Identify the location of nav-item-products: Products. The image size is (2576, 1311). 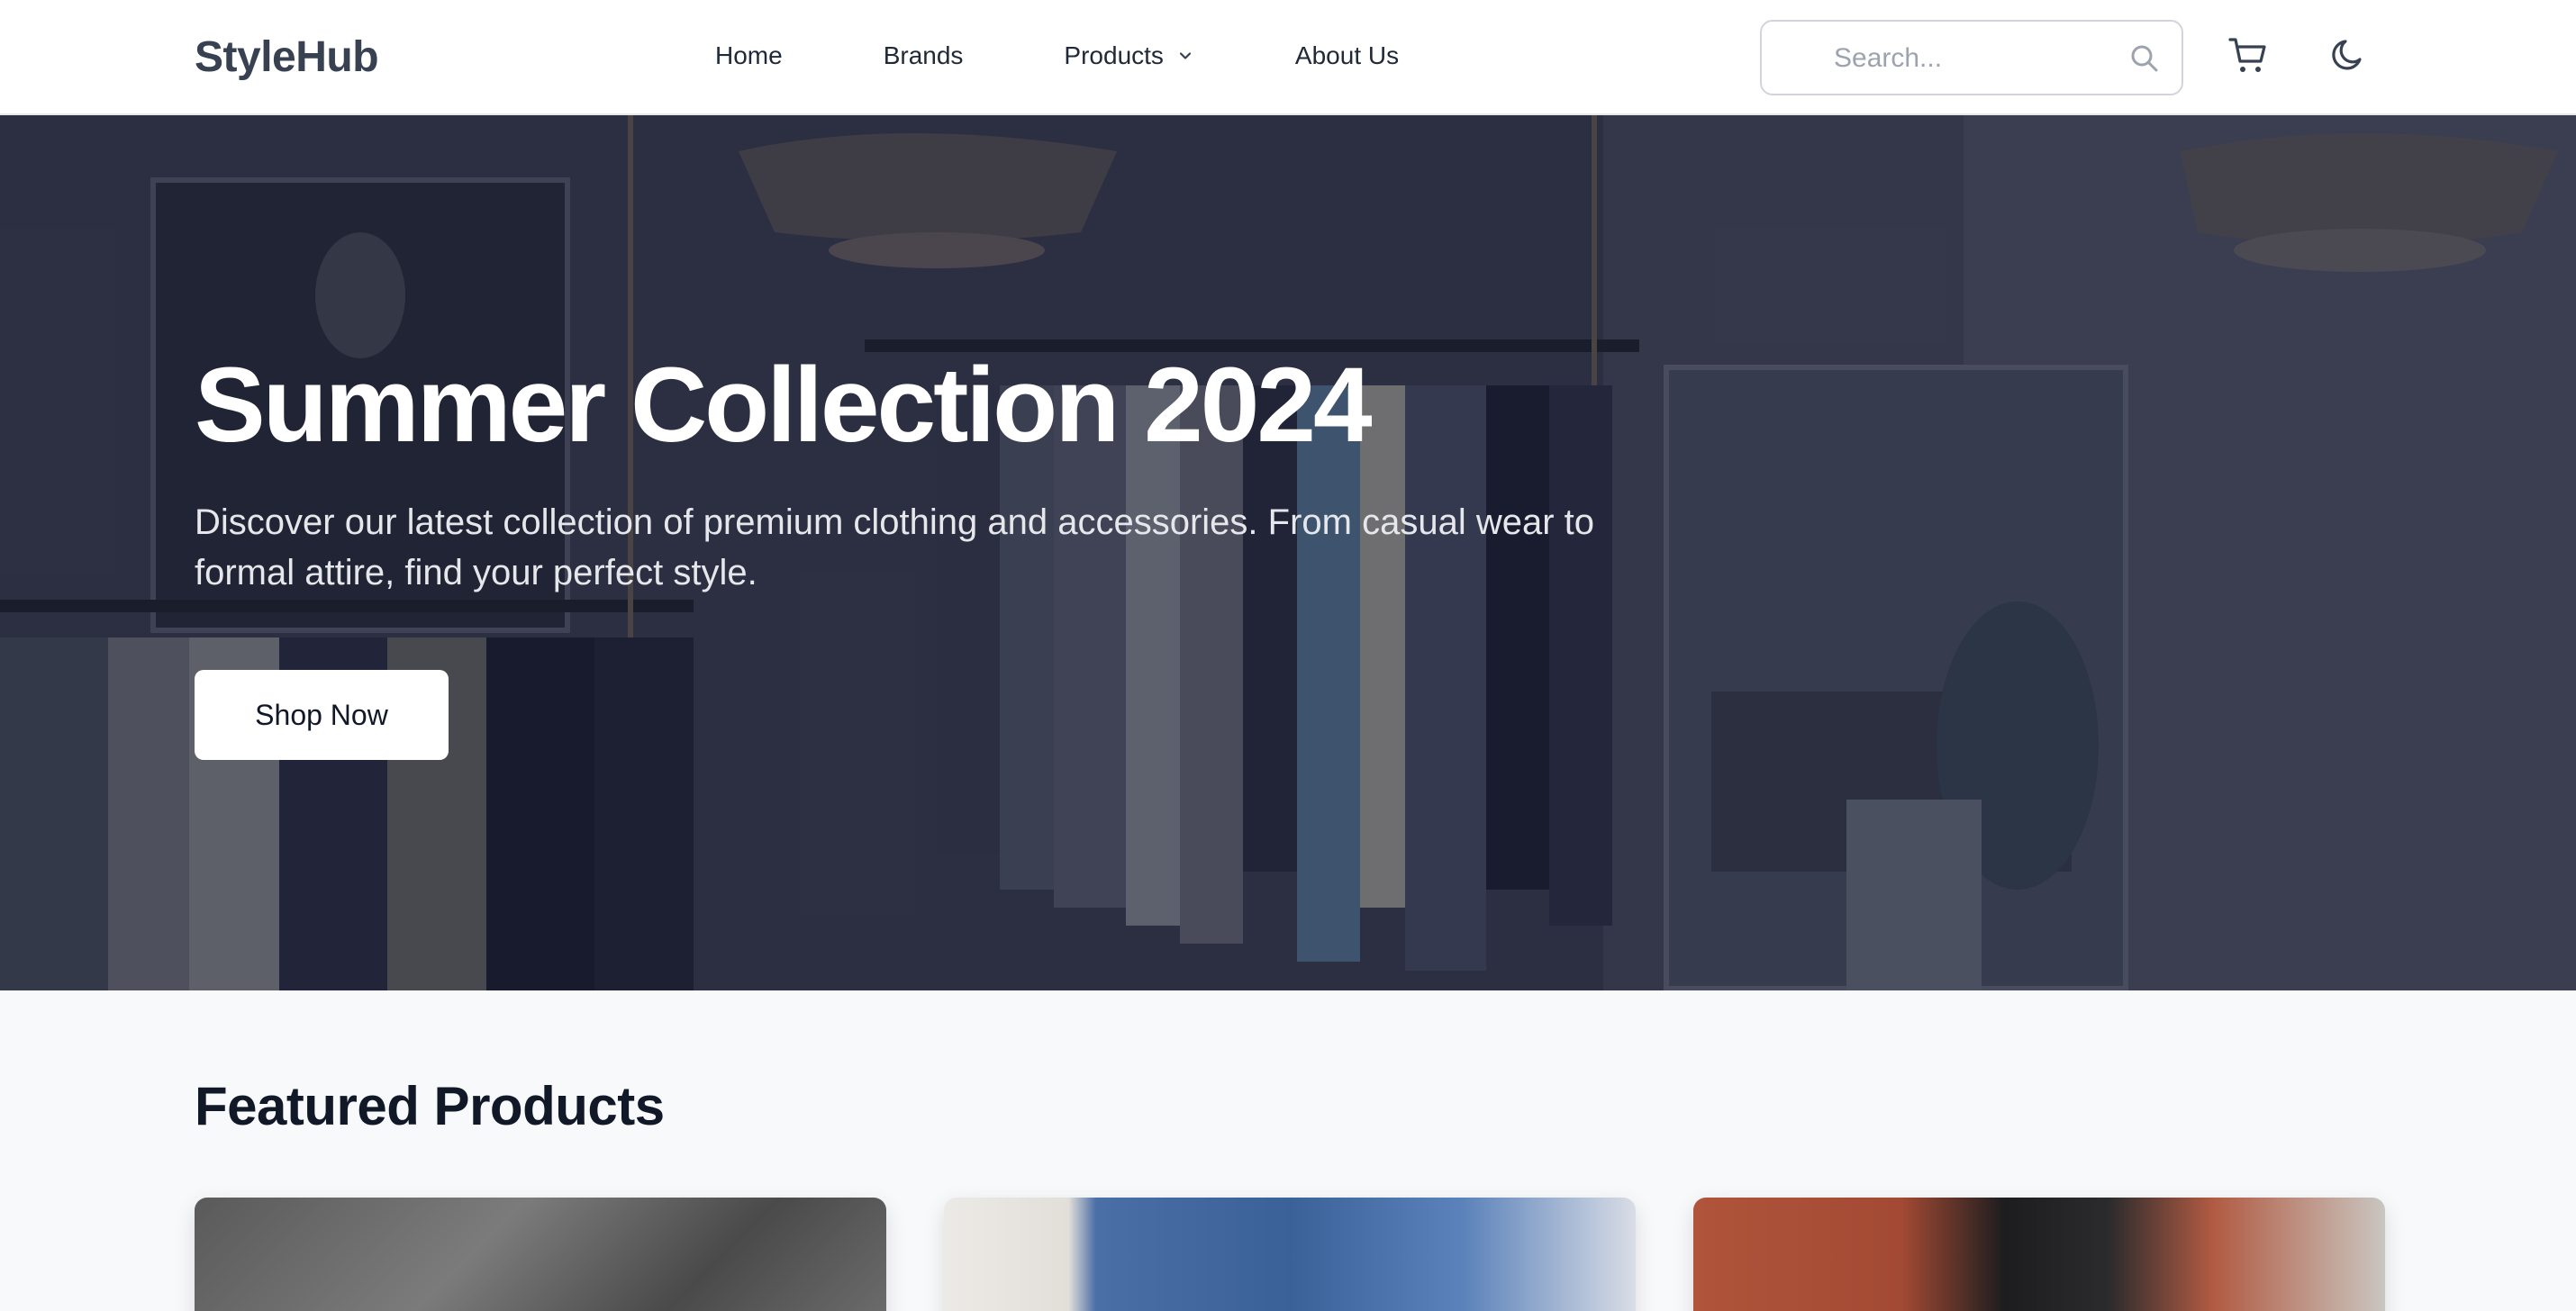
(1129, 55).